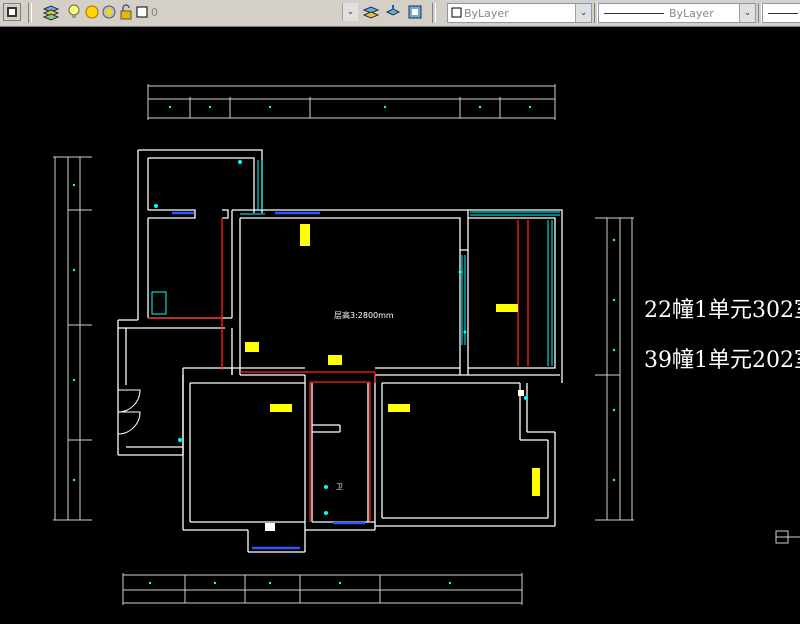 The image size is (800, 624). What do you see at coordinates (109, 12) in the screenshot?
I see `freeze-viewport-icon` at bounding box center [109, 12].